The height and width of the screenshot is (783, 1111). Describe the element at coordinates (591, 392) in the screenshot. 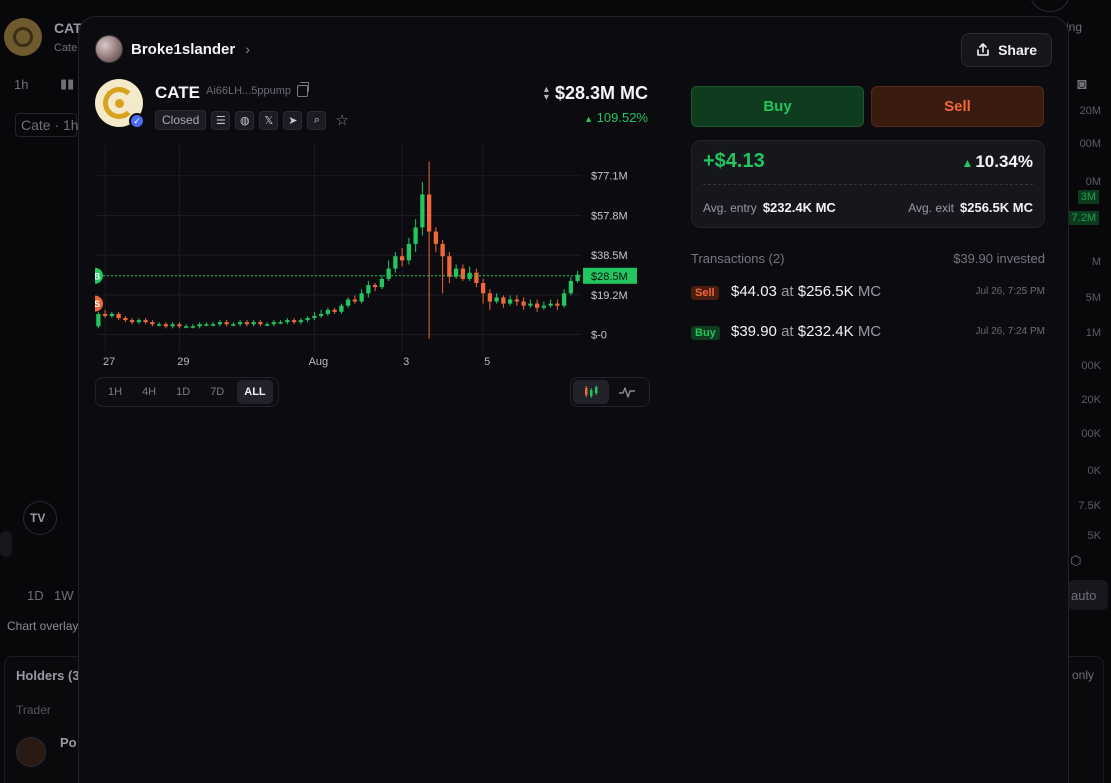

I see `candles-view-button` at that location.